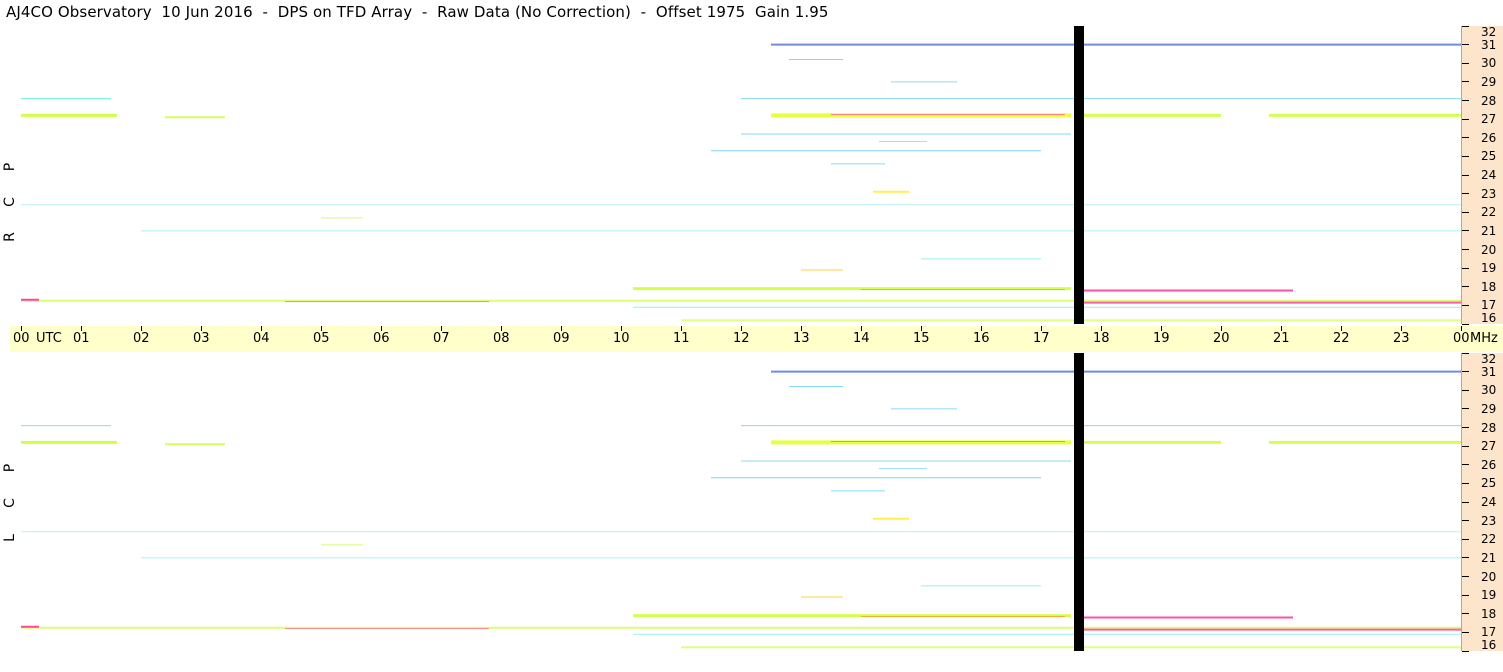 The width and height of the screenshot is (1503, 672). What do you see at coordinates (1489, 81) in the screenshot?
I see `frequency-tick-label: 29` at bounding box center [1489, 81].